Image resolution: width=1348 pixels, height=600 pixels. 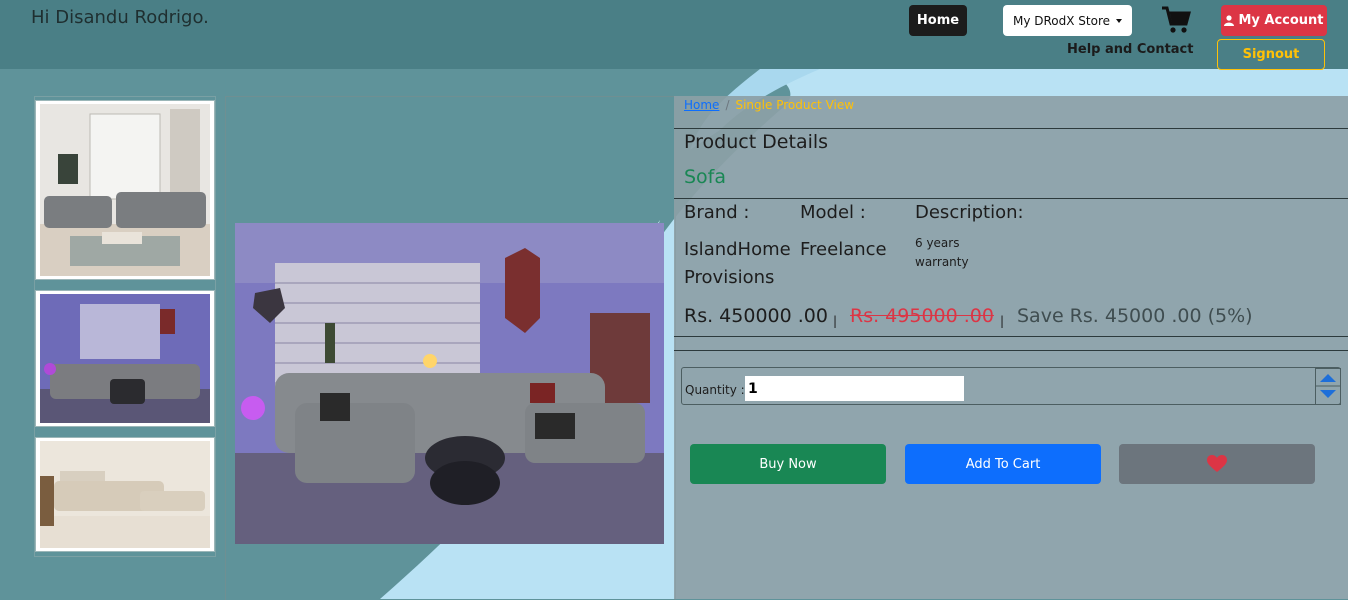 What do you see at coordinates (1119, 20) in the screenshot?
I see `chevron-down-icon` at bounding box center [1119, 20].